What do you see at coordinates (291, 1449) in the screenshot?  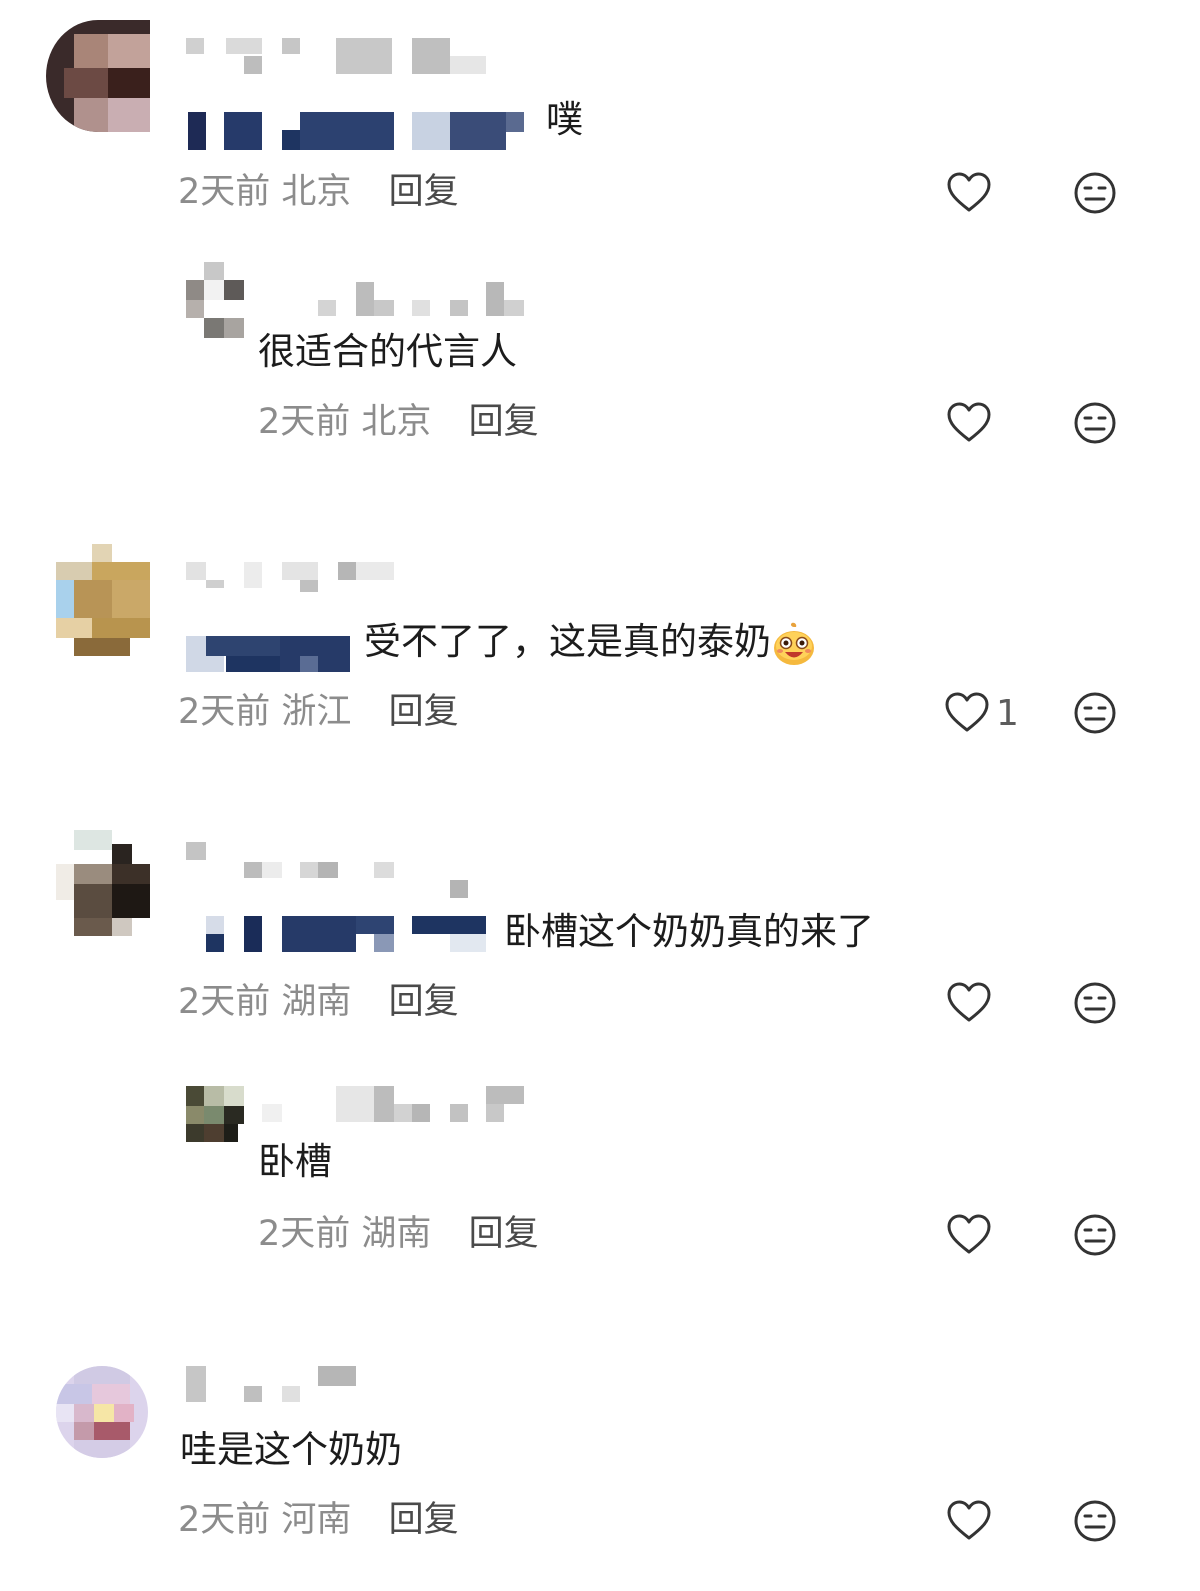 I see `comment-text: 哇是这个奶奶` at bounding box center [291, 1449].